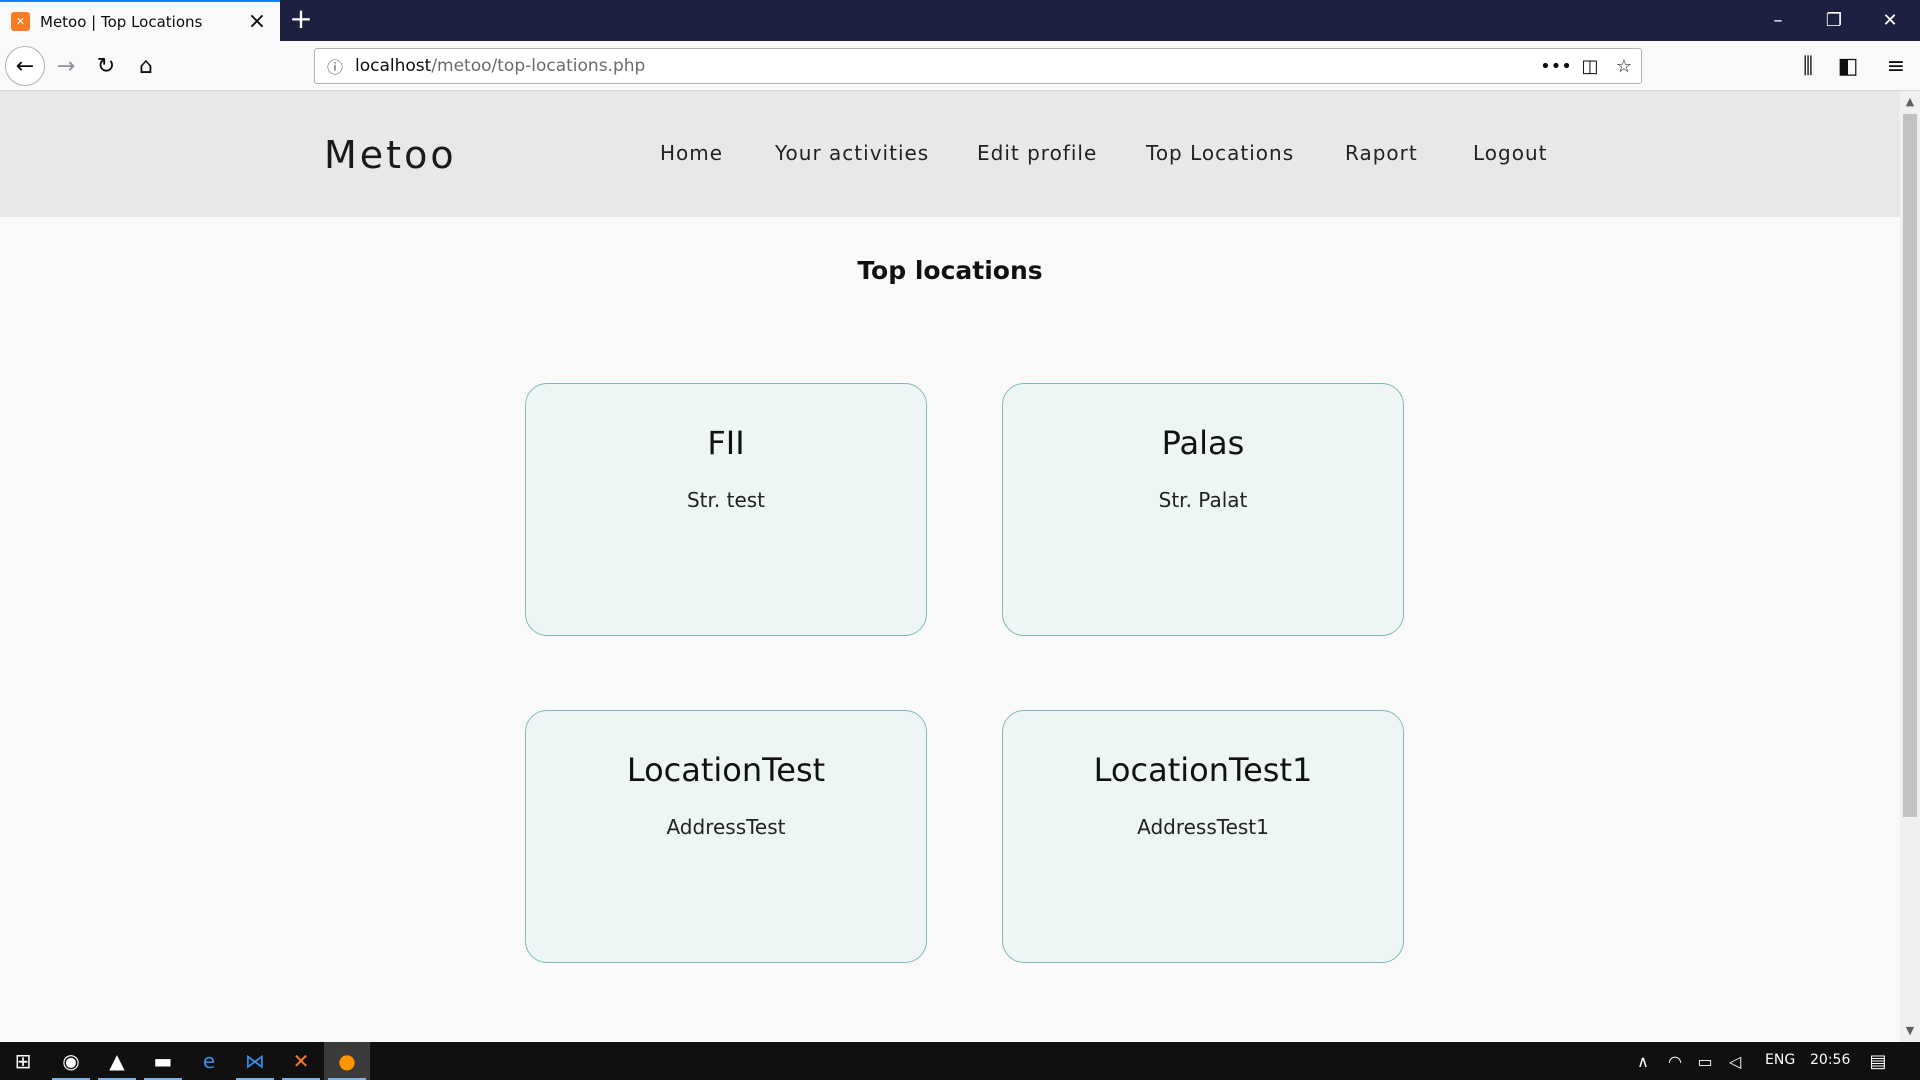 Image resolution: width=1920 pixels, height=1080 pixels. What do you see at coordinates (726, 827) in the screenshot?
I see `location-address: AddressTest` at bounding box center [726, 827].